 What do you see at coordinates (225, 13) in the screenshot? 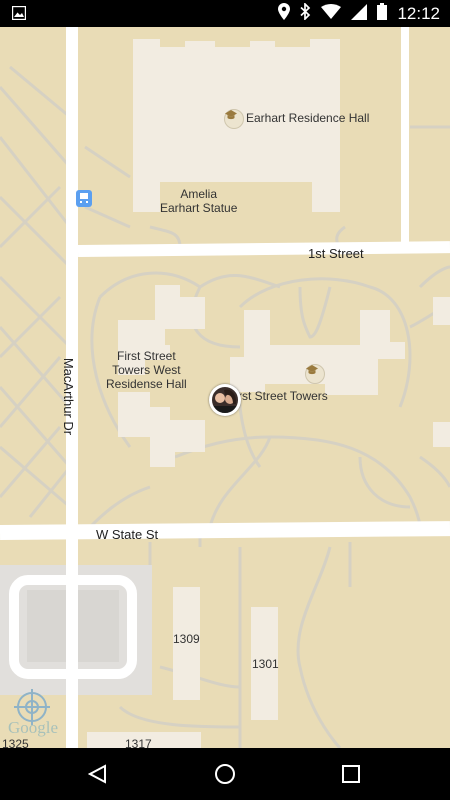
I see `status-bar: 12:12` at bounding box center [225, 13].